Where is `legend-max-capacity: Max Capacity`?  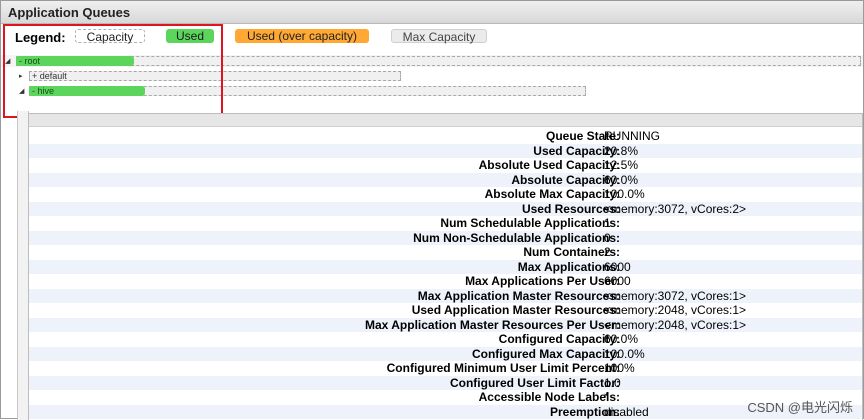
legend-max-capacity: Max Capacity is located at coordinates (439, 36).